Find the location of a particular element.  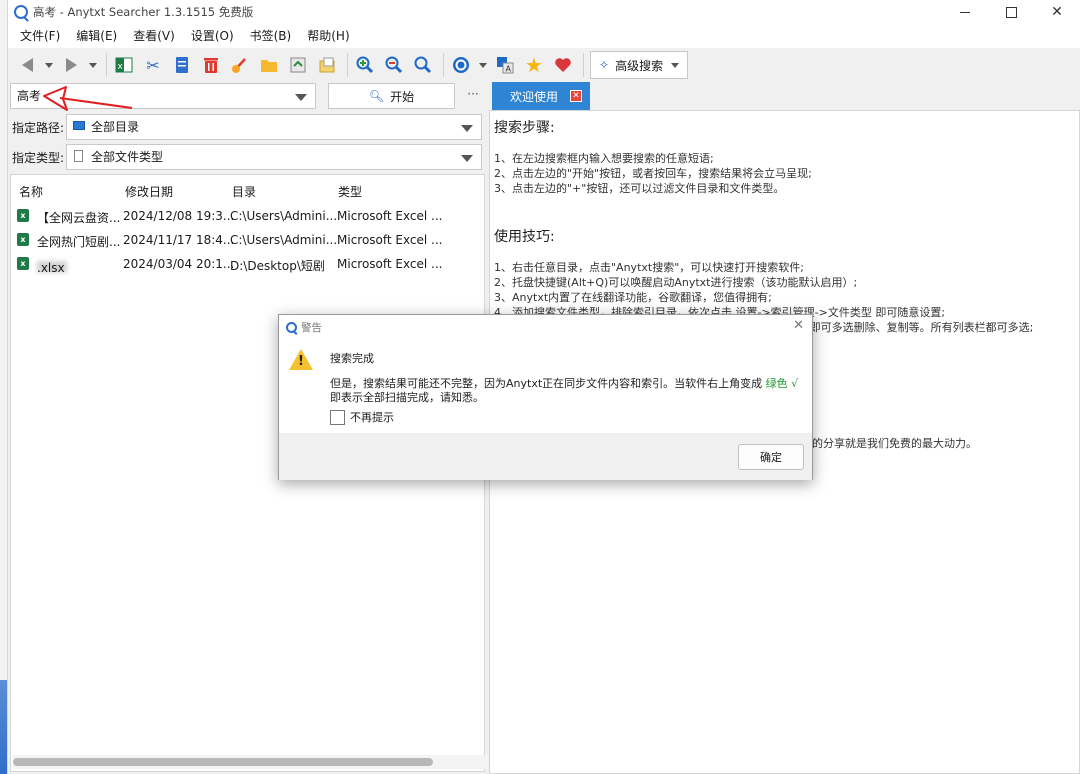

menu-bookmarks: 书签(B) is located at coordinates (271, 36).